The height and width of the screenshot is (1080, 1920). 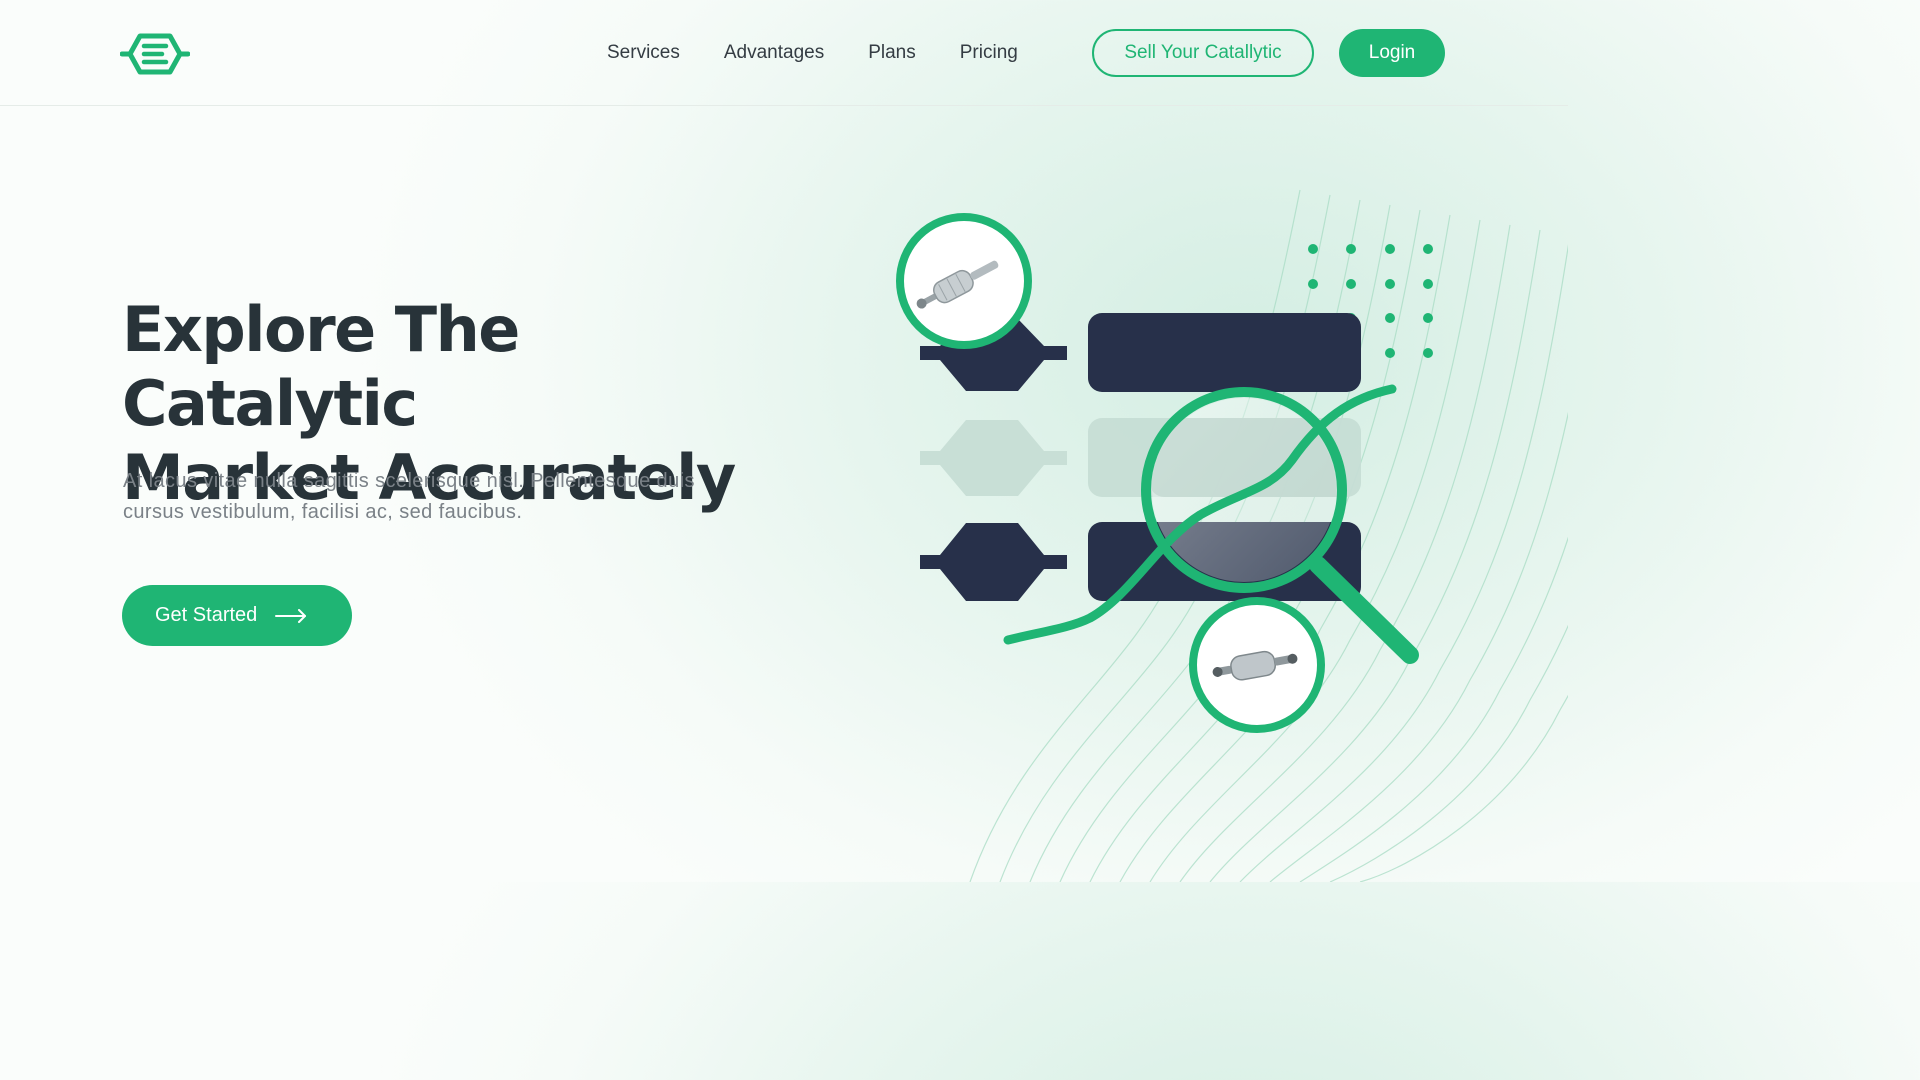 What do you see at coordinates (774, 53) in the screenshot?
I see `nav-advantages: Advantages` at bounding box center [774, 53].